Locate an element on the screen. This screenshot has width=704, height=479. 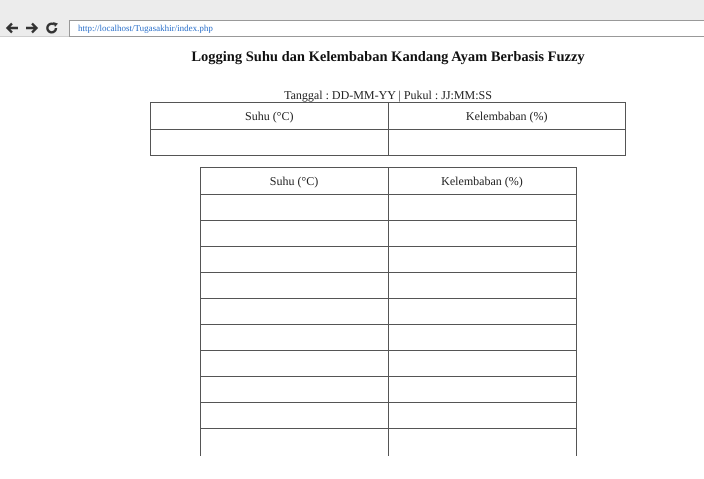
back-icon is located at coordinates (12, 28).